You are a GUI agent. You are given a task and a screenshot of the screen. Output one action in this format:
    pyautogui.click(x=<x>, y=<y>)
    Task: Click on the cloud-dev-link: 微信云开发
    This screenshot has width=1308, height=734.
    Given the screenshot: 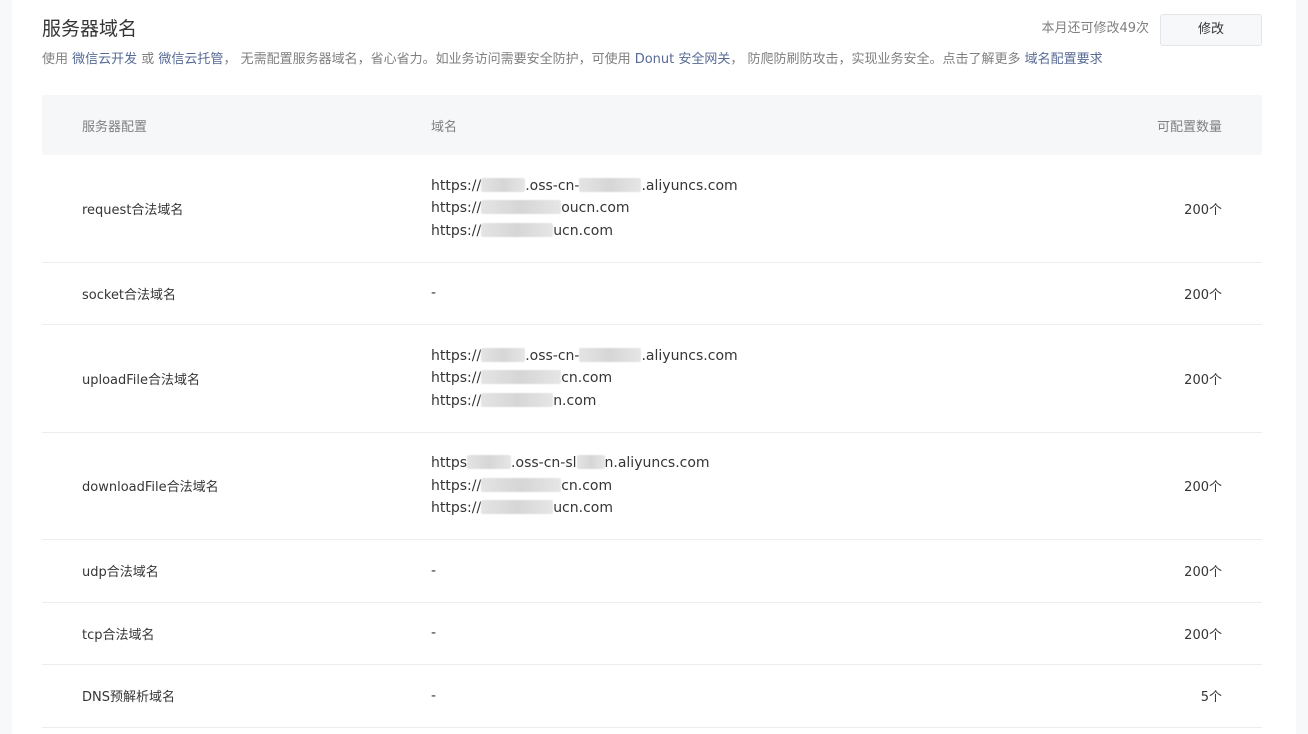 What is the action you would take?
    pyautogui.click(x=104, y=59)
    